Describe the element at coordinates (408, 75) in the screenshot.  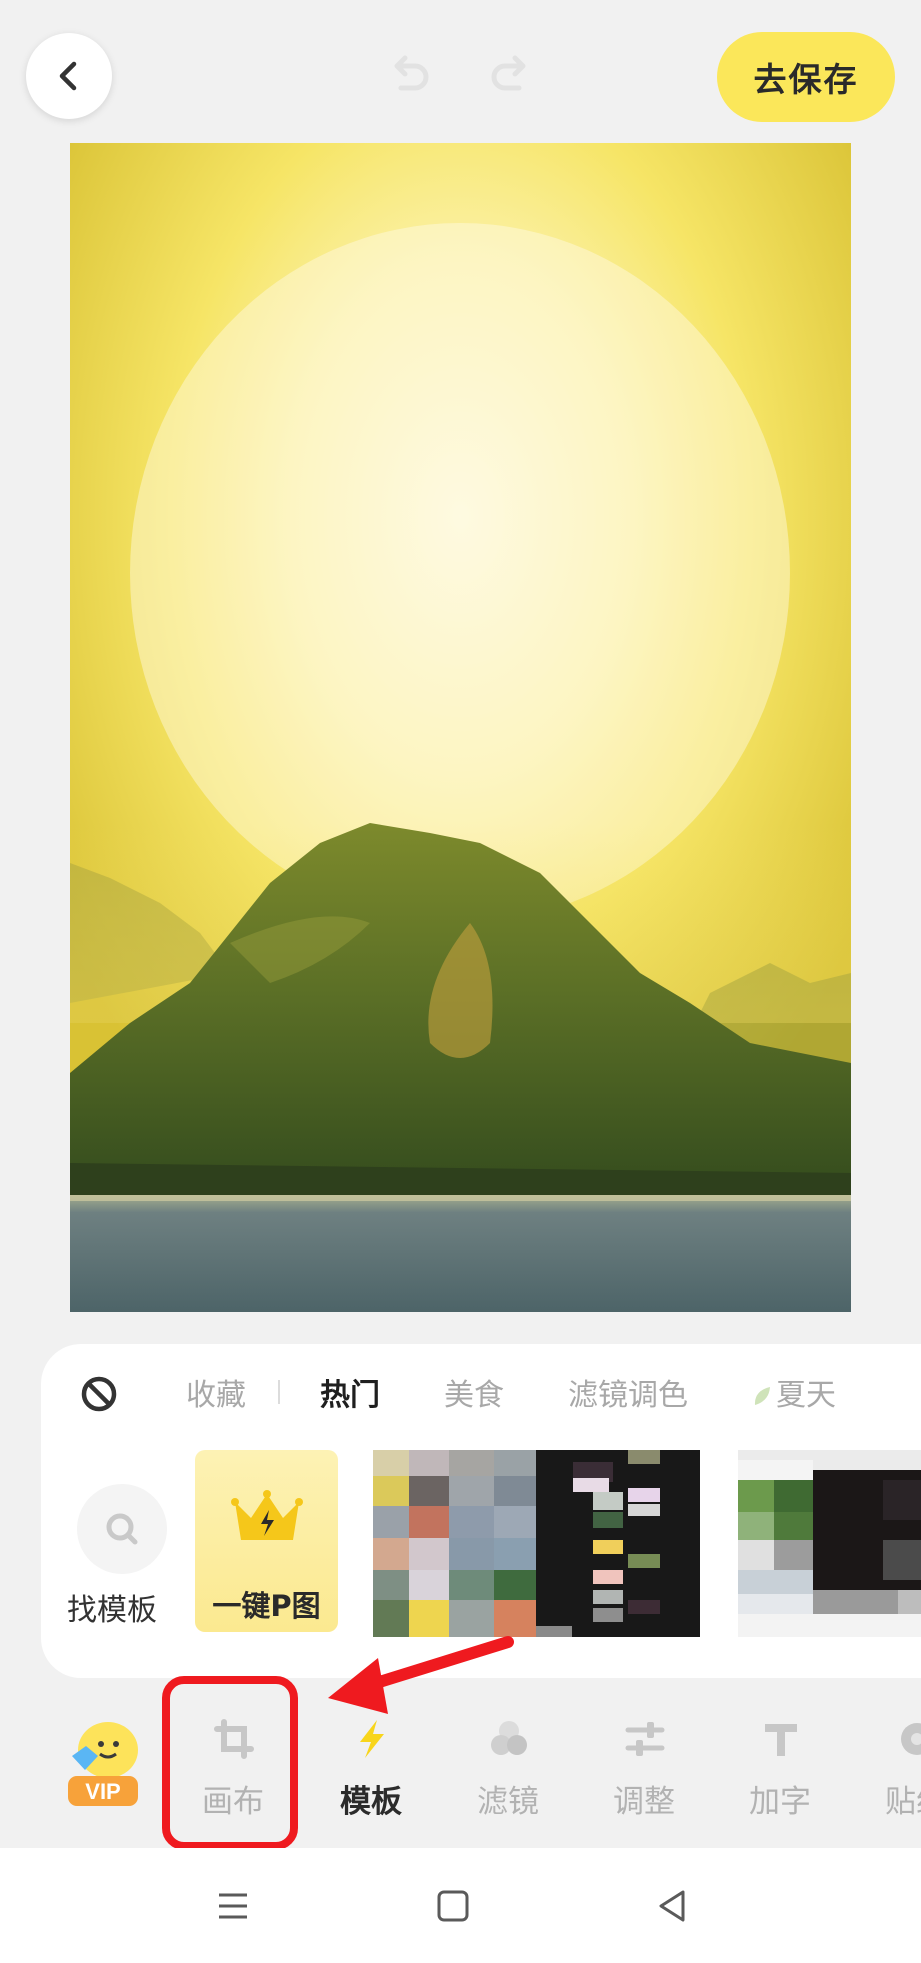
I see `undo-icon` at that location.